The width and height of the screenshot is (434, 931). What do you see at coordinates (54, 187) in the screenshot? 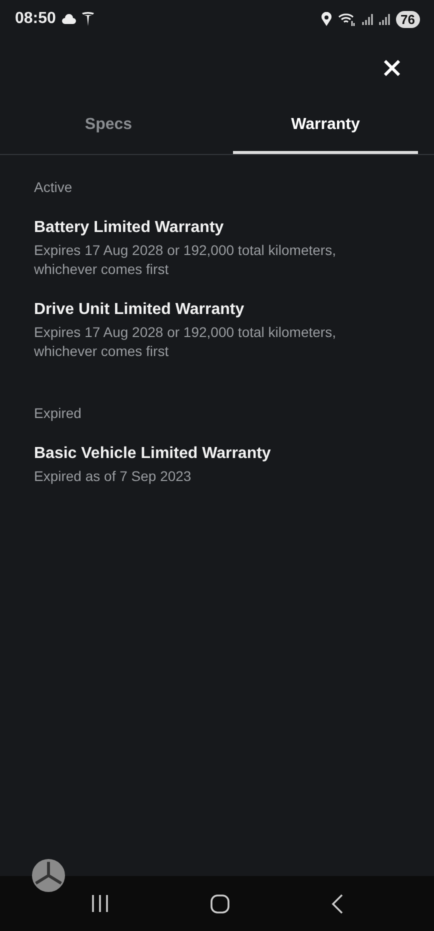
I see `section-heading: Active` at bounding box center [54, 187].